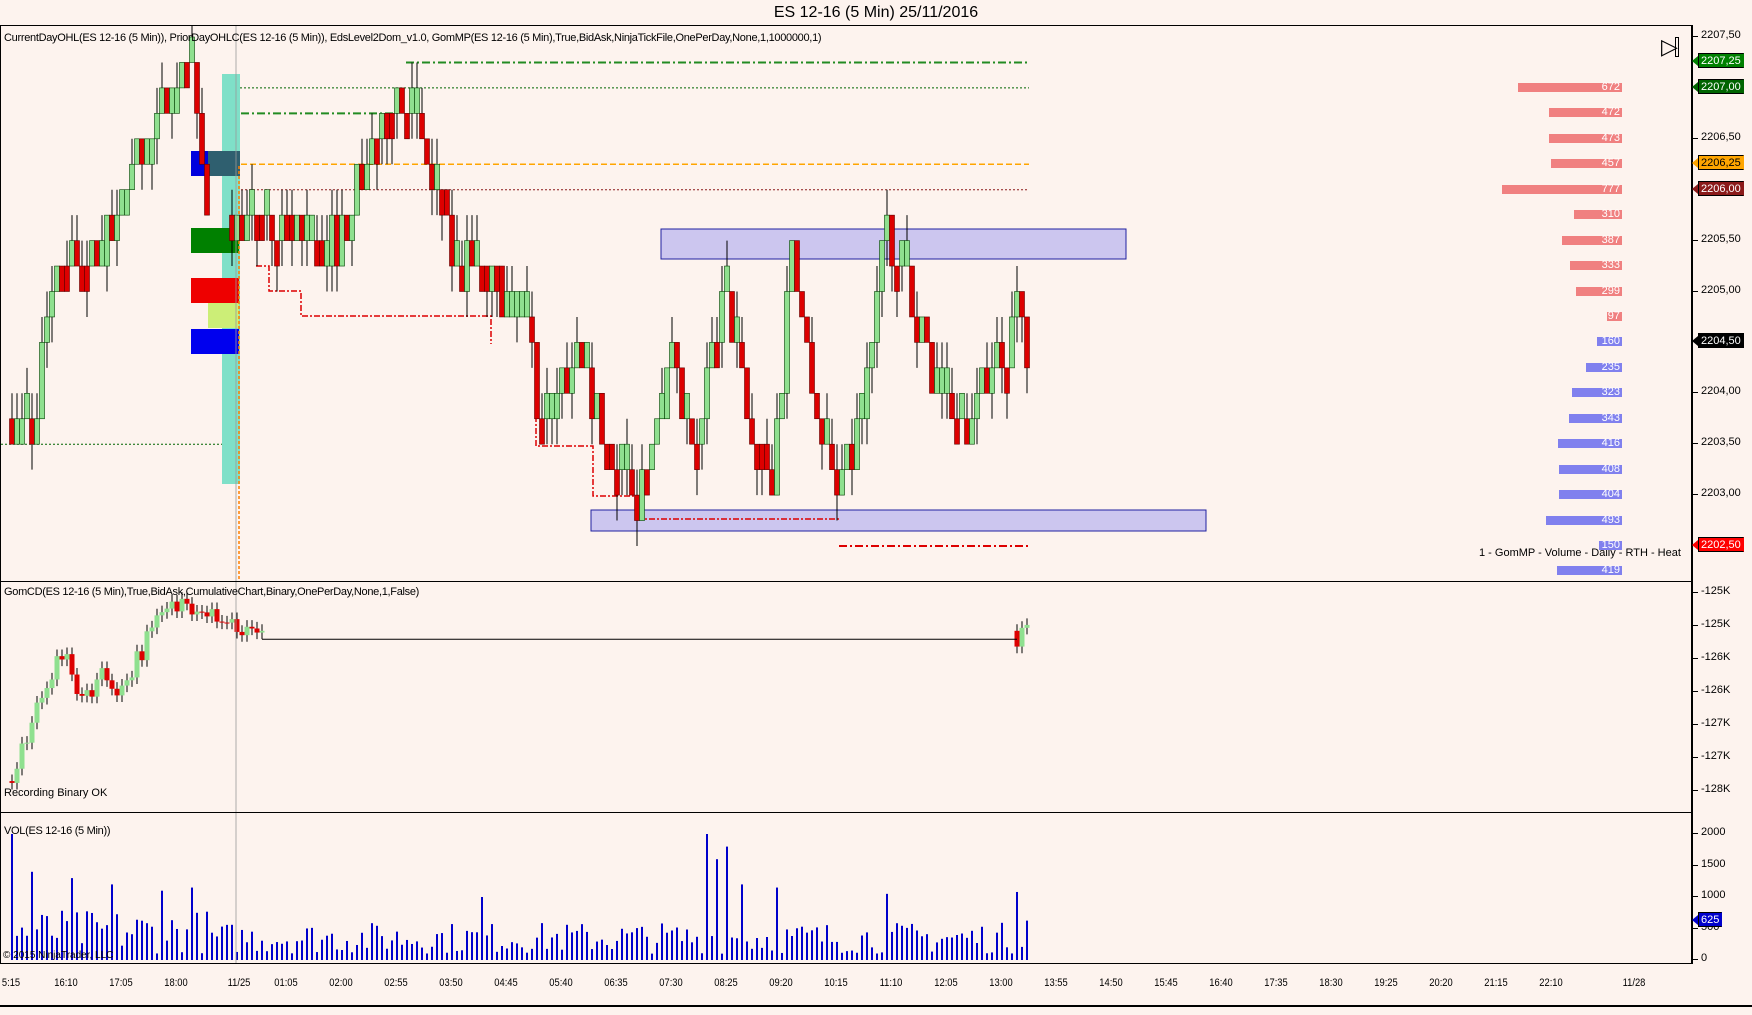 Image resolution: width=1752 pixels, height=1015 pixels. I want to click on dom-ask-bar: 310, so click(1597, 214).